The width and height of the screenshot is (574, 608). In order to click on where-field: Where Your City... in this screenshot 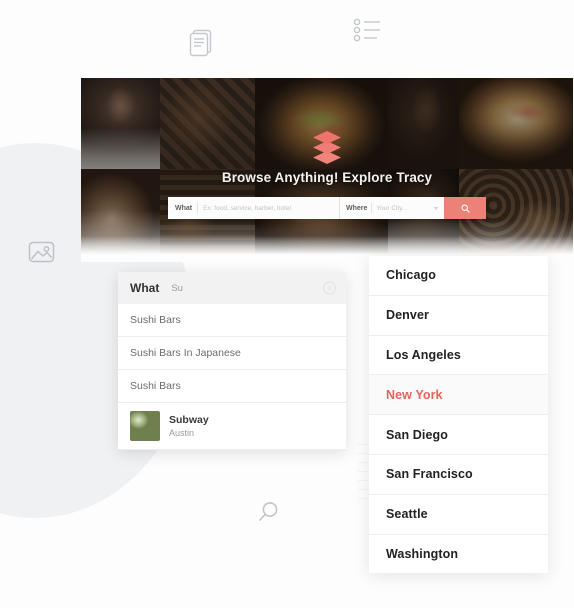, I will do `click(392, 208)`.